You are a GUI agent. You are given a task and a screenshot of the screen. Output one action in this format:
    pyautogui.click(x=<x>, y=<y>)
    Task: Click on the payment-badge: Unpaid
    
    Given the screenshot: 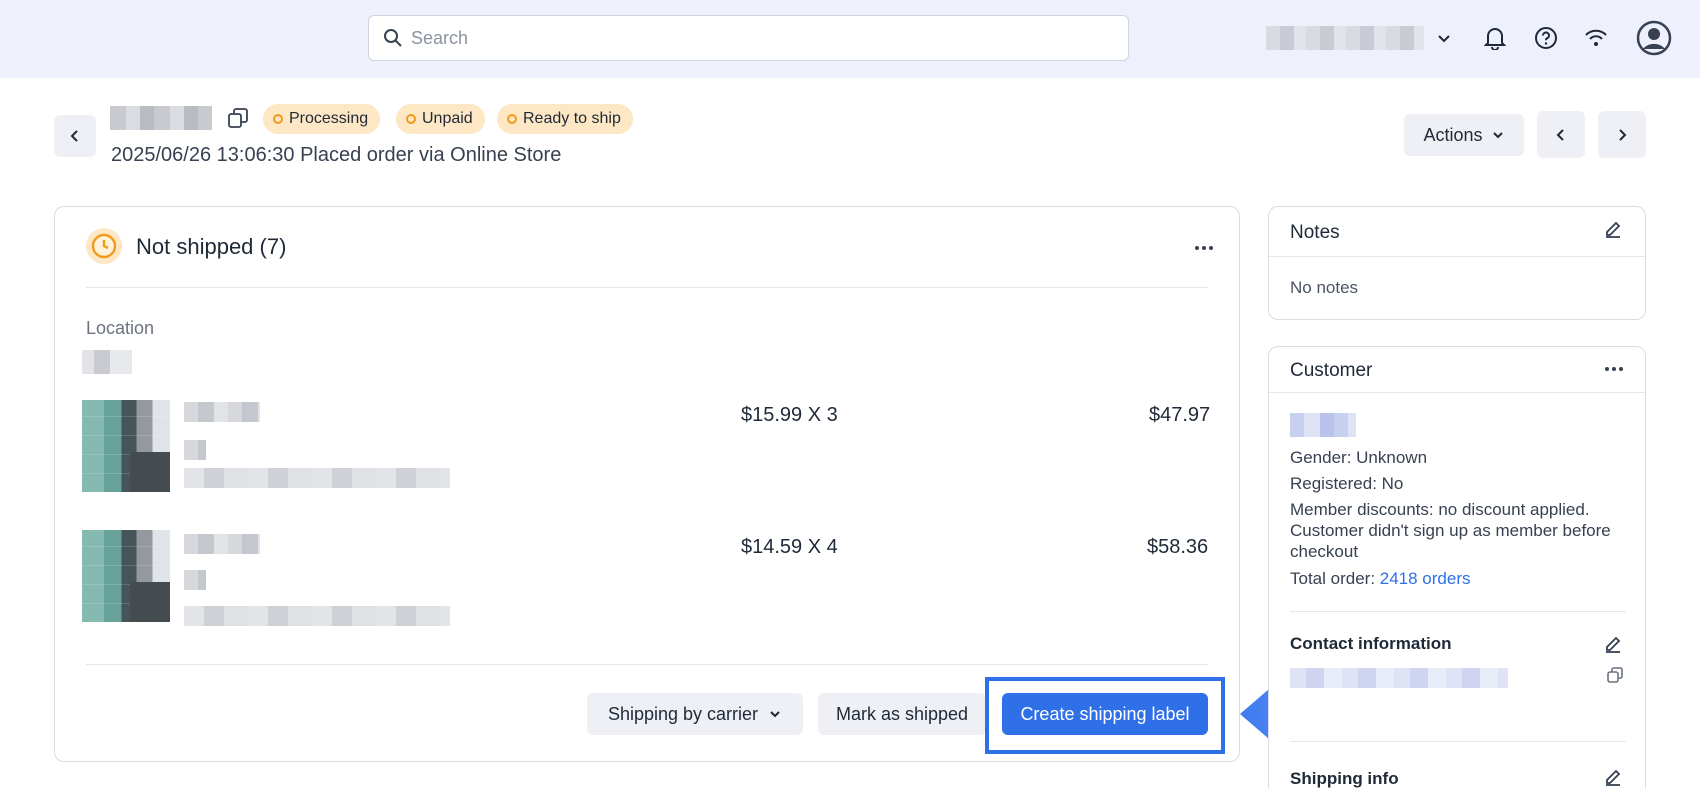 What is the action you would take?
    pyautogui.click(x=440, y=119)
    